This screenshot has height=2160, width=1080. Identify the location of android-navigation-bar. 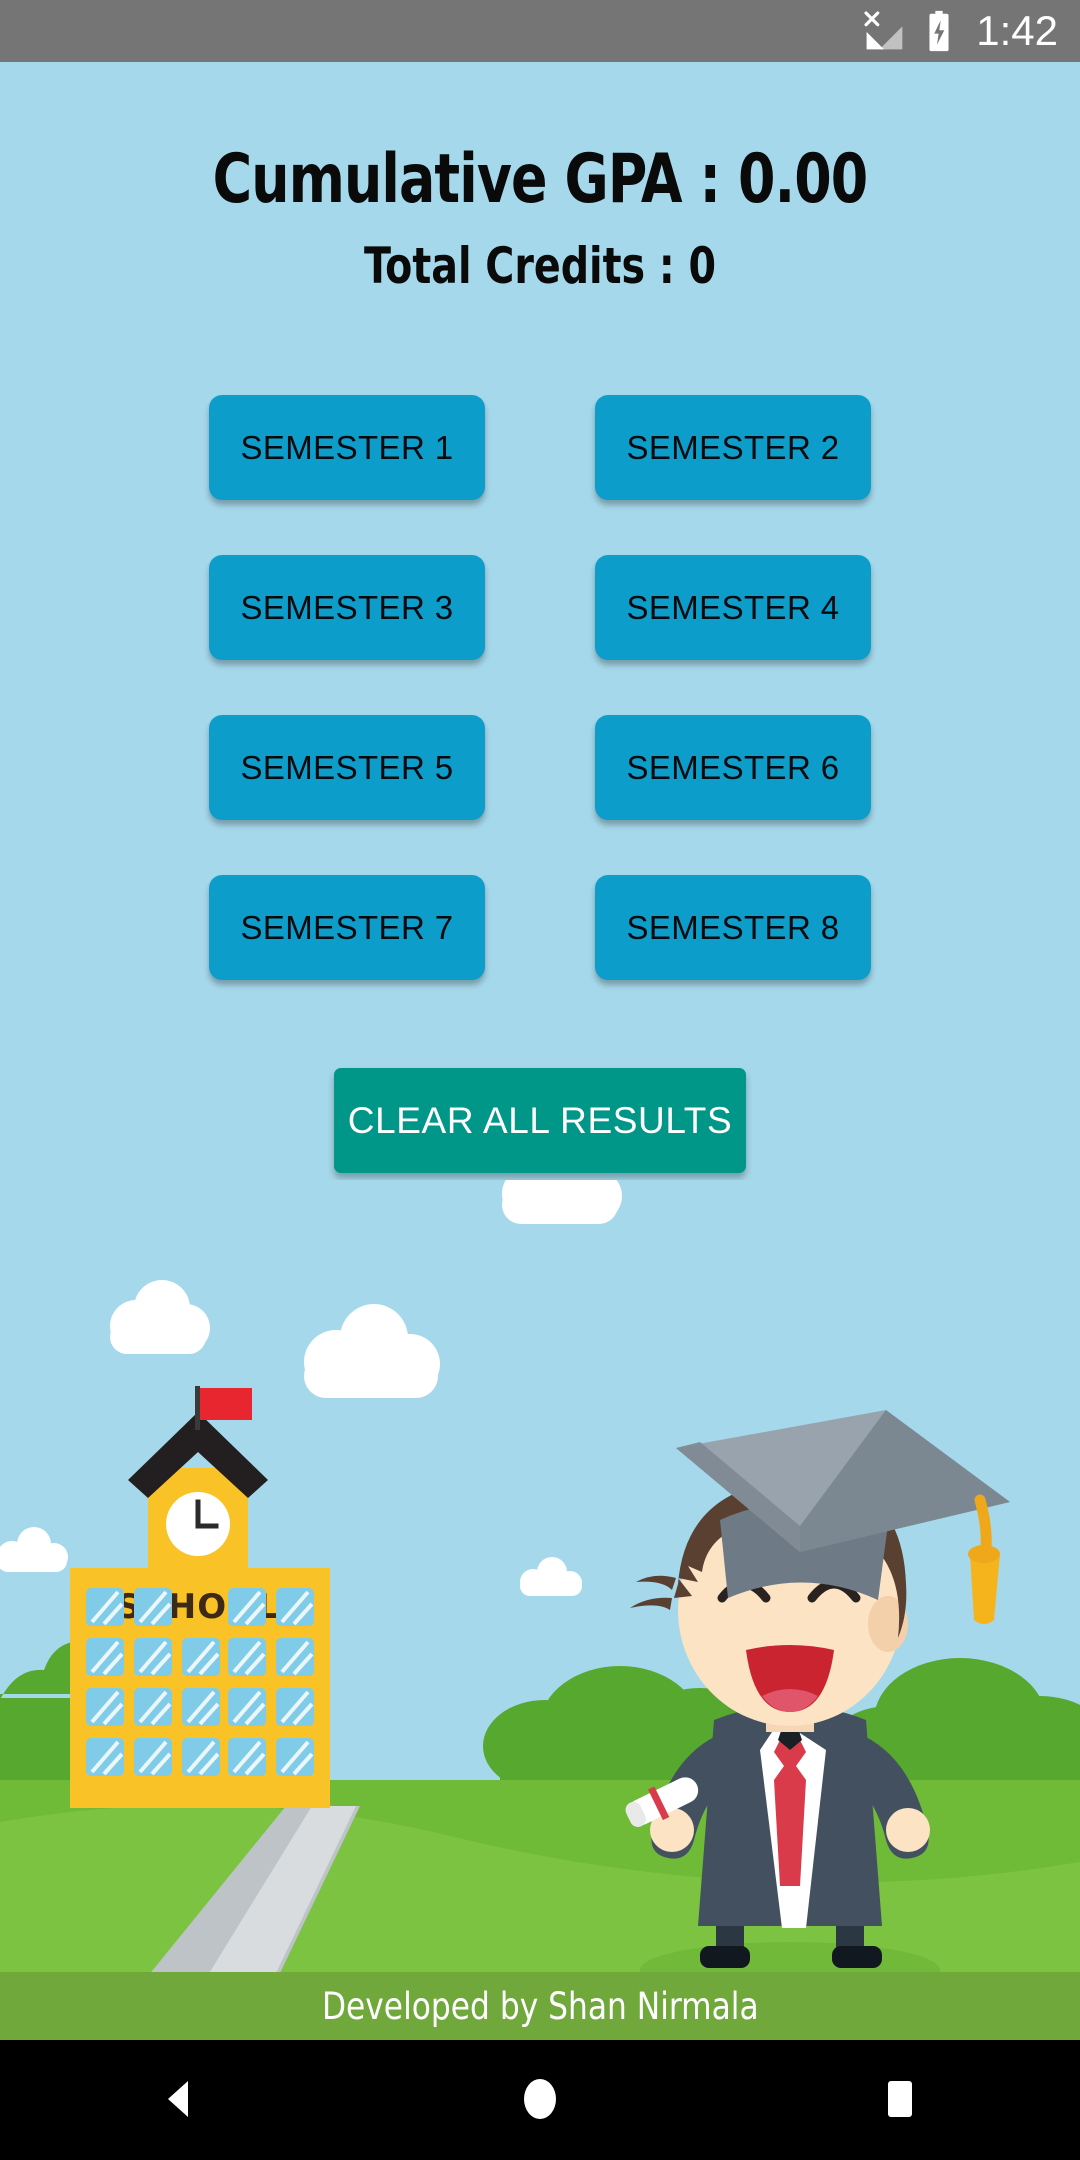
(540, 2100).